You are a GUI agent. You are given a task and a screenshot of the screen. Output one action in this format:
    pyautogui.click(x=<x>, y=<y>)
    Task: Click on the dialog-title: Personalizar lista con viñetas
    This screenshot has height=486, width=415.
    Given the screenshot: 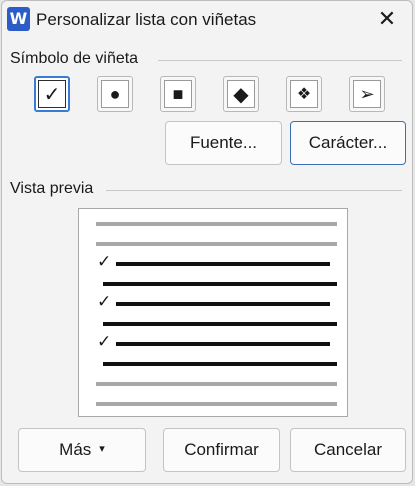 What is the action you would take?
    pyautogui.click(x=146, y=19)
    